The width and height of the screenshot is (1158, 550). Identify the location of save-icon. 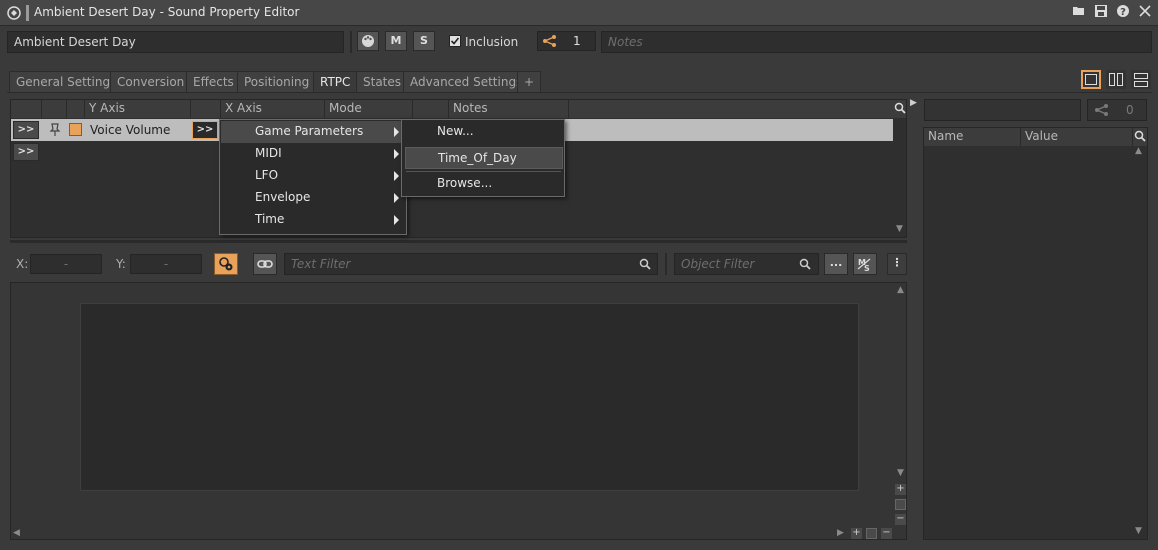
(1101, 13).